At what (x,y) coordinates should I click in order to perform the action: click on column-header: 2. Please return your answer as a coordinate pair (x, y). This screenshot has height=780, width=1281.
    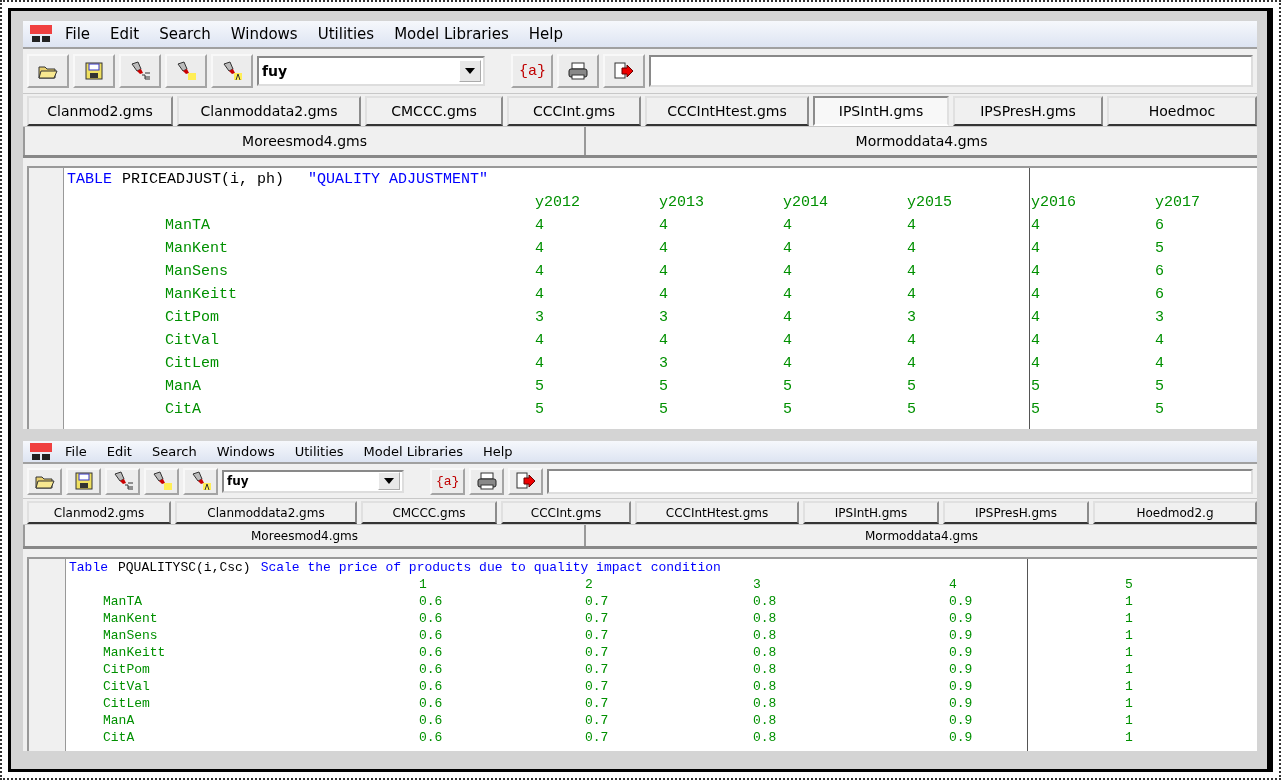
    Looking at the image, I should click on (589, 584).